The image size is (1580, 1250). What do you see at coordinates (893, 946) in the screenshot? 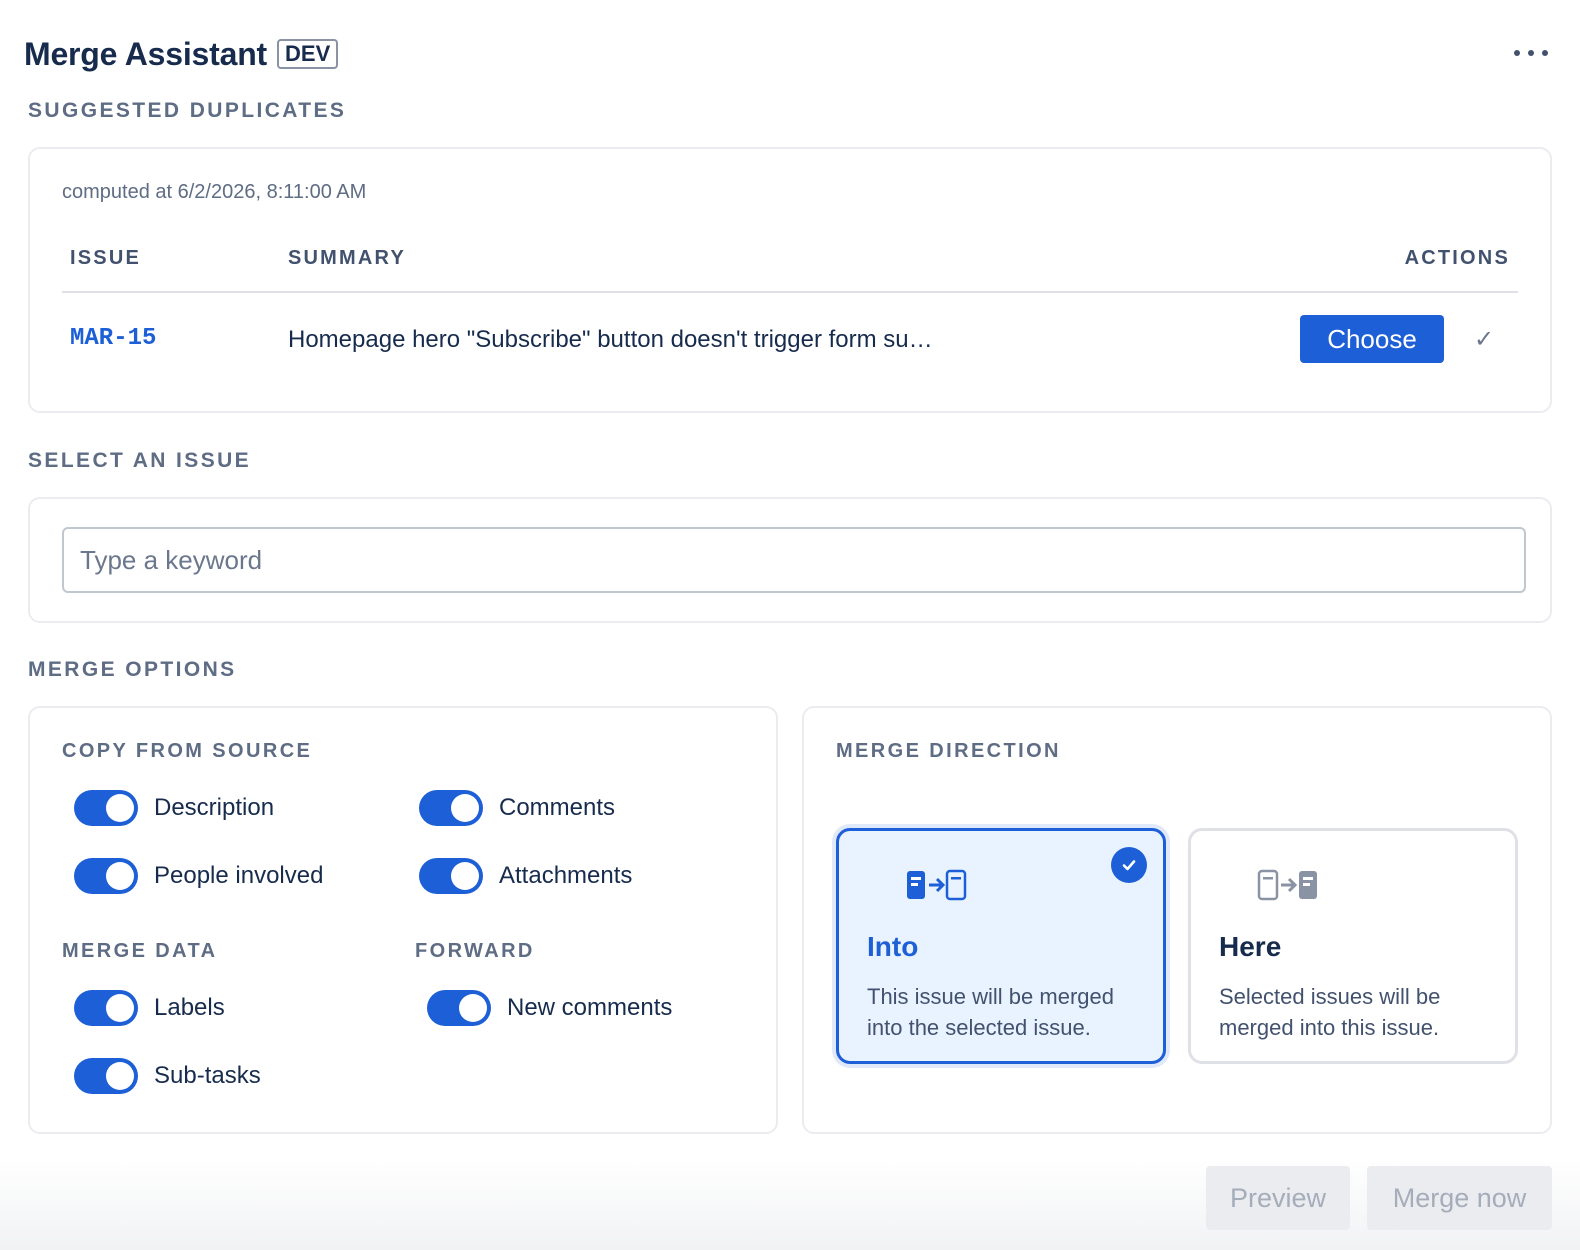
I see `option-title: Into` at bounding box center [893, 946].